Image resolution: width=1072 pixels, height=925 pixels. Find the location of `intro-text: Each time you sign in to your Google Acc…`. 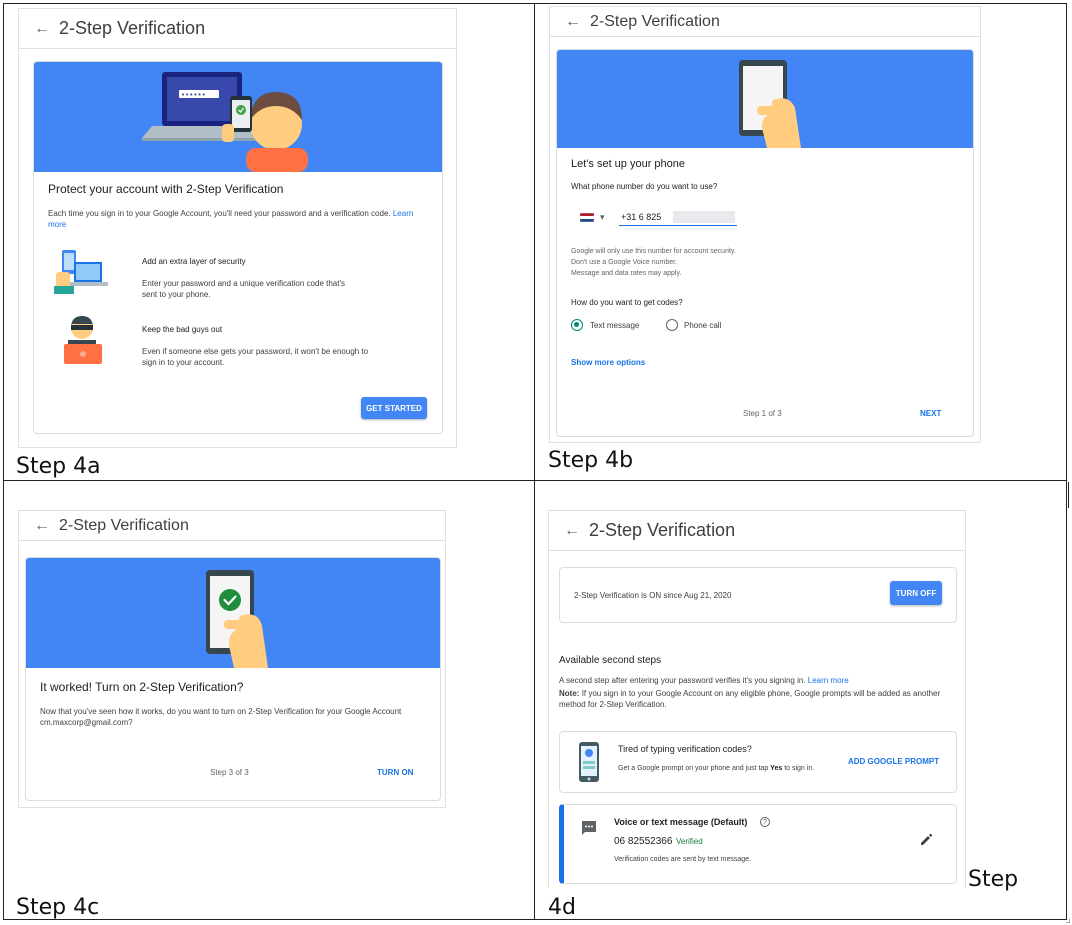

intro-text: Each time you sign in to your Google Acc… is located at coordinates (233, 219).